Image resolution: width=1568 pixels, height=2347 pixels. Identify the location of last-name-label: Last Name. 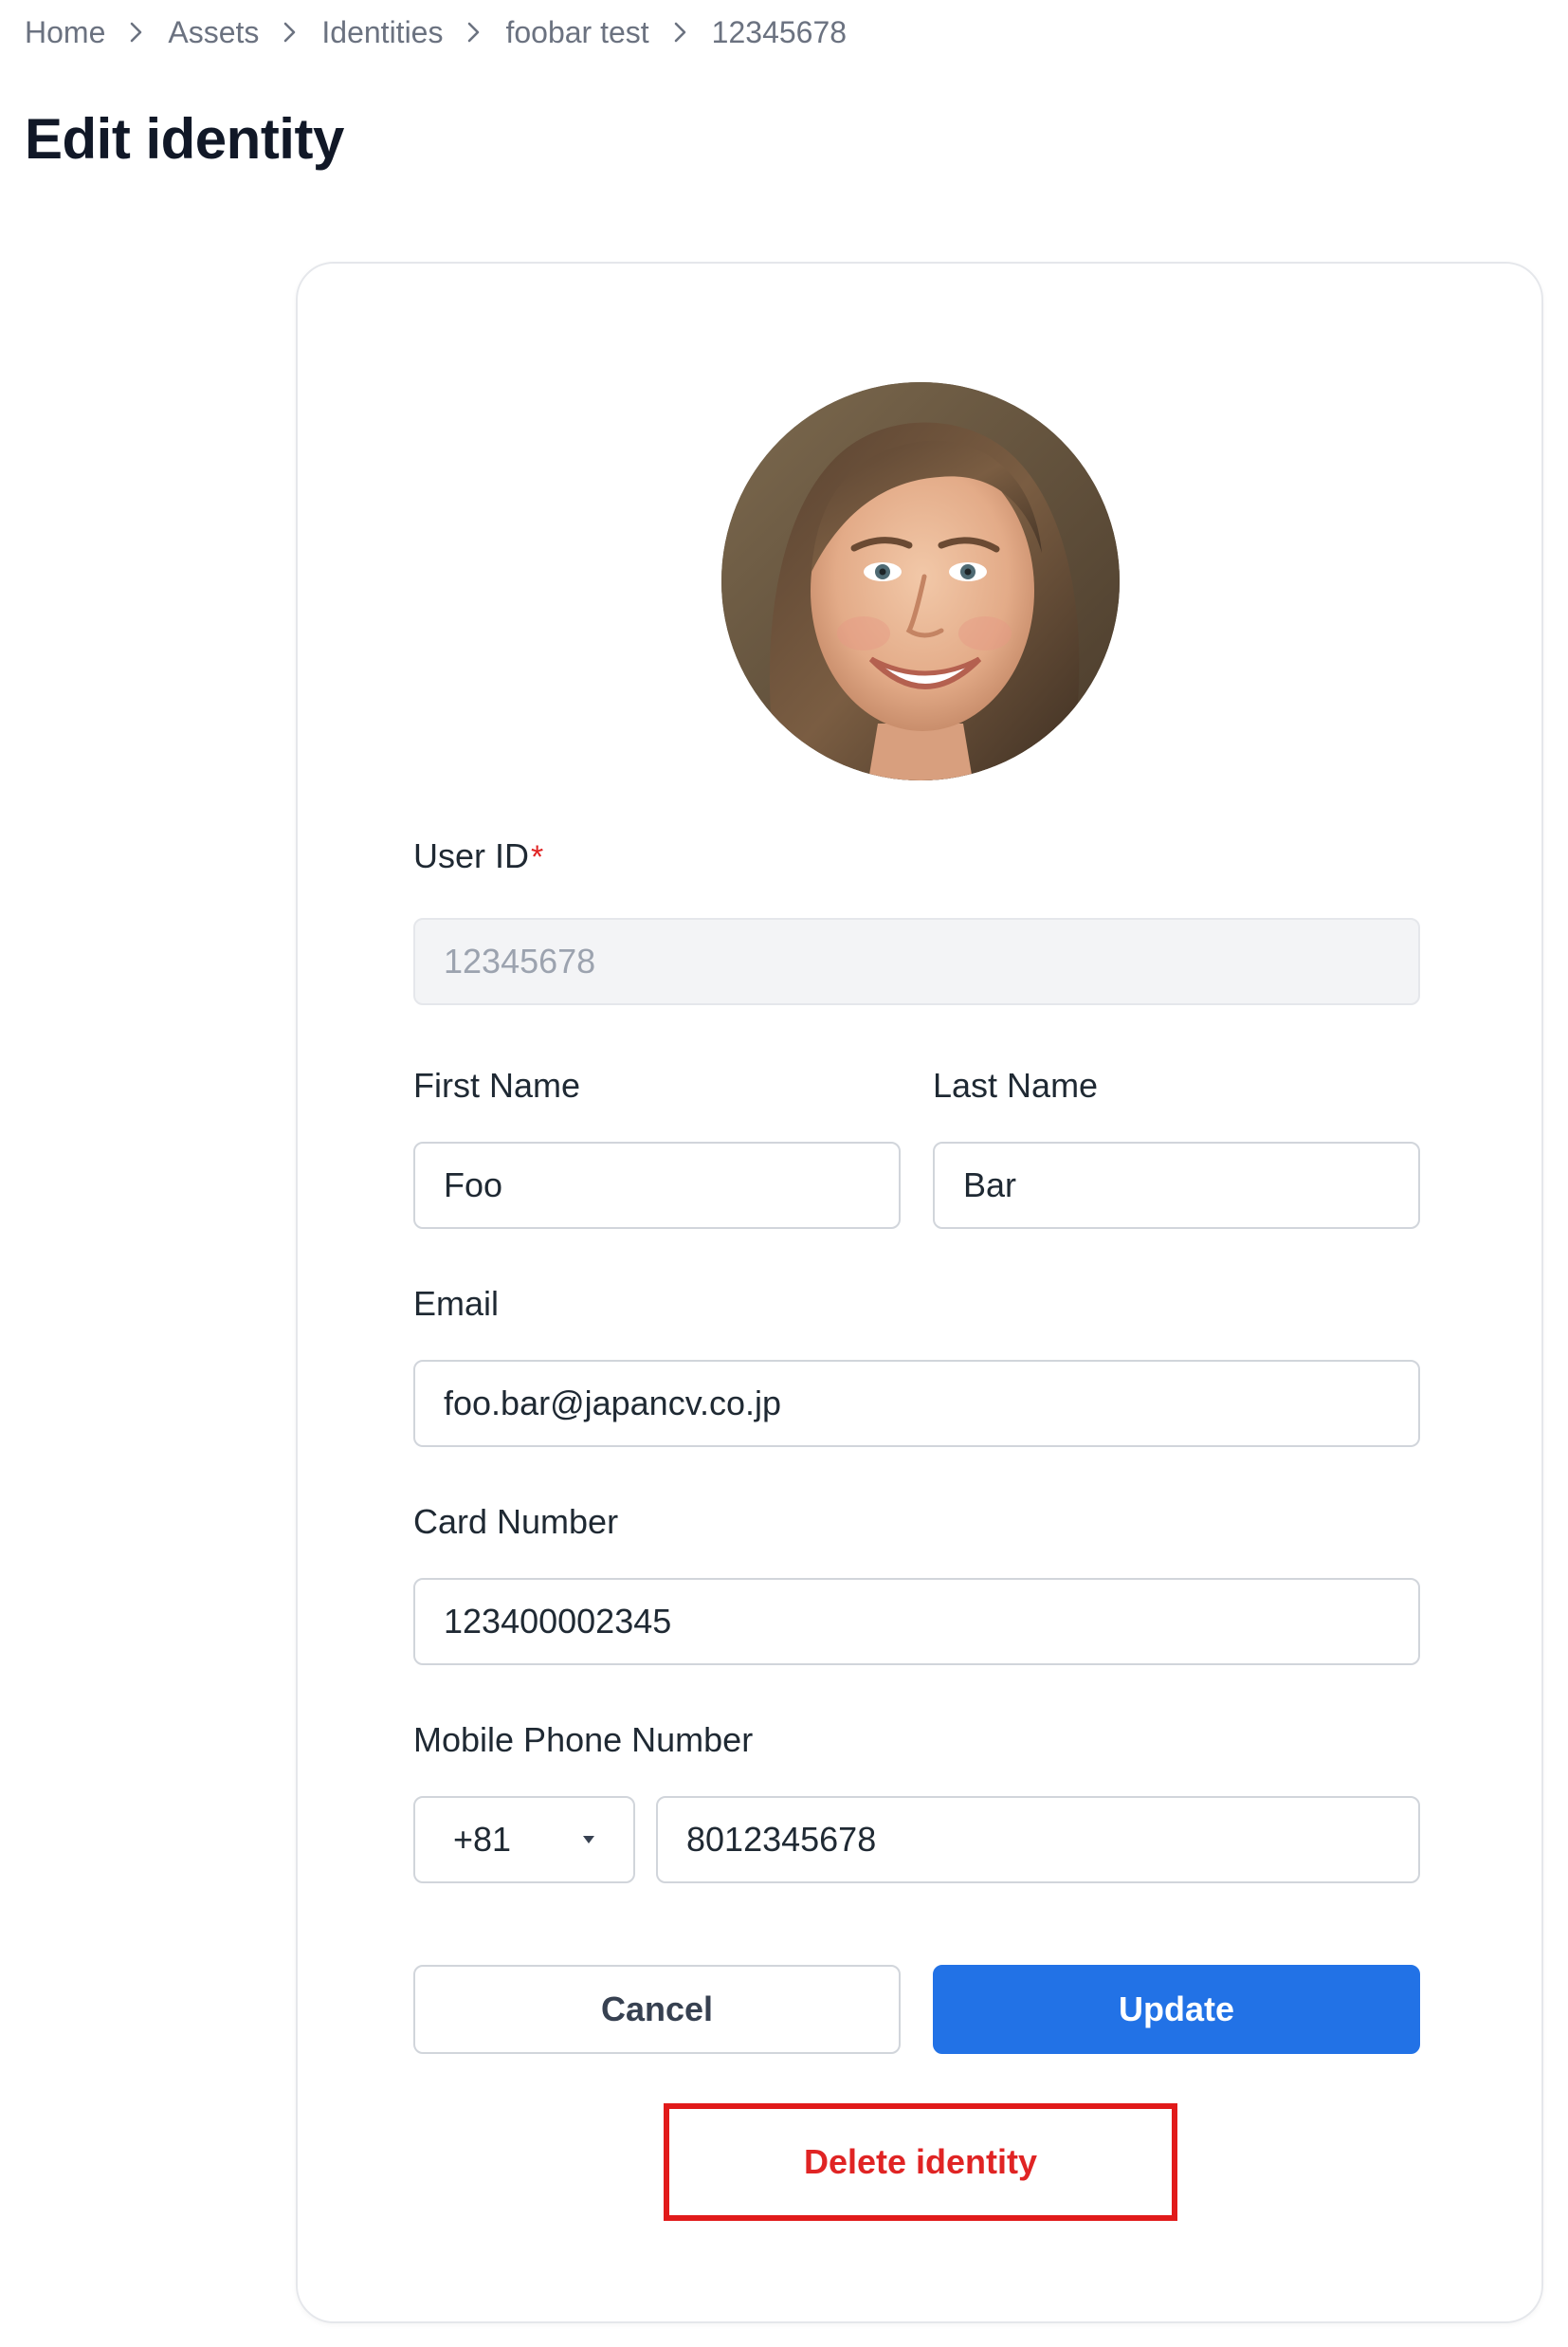
(1016, 1085).